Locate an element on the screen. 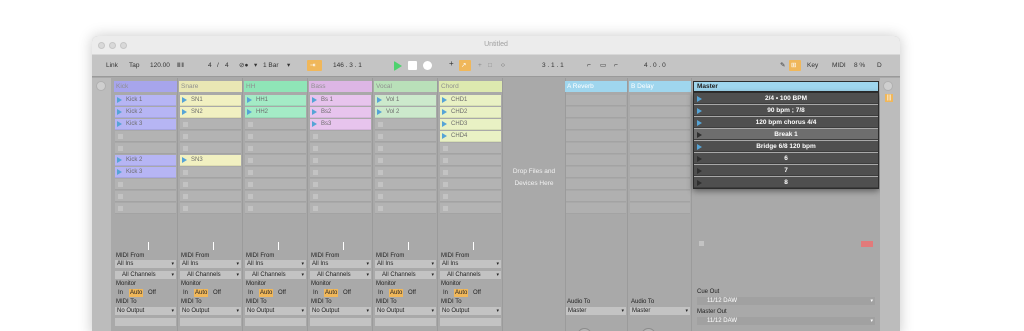 This screenshot has height=331, width=1024. loop-start: 3 . 1 . 1 is located at coordinates (553, 66).